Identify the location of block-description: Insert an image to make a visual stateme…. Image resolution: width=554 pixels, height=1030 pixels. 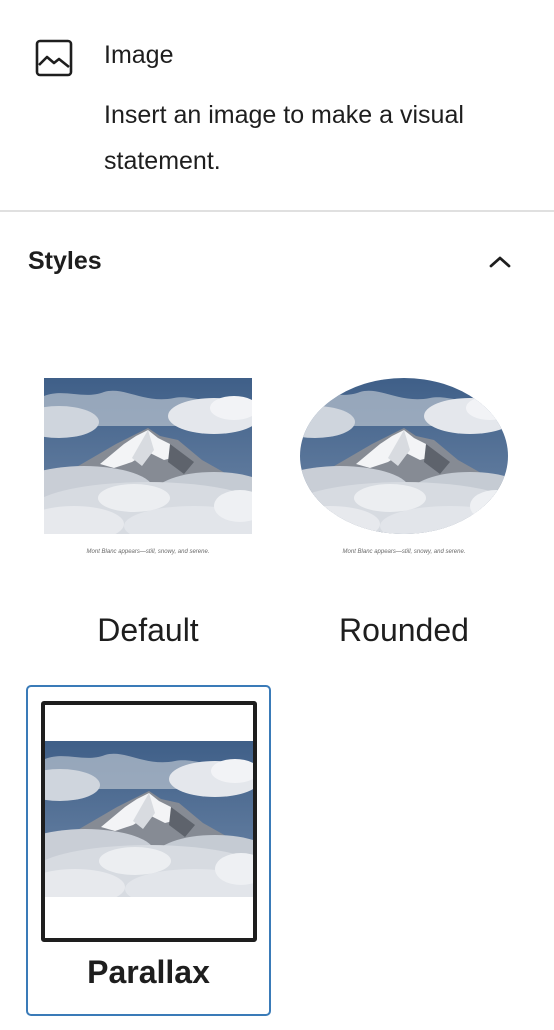
(284, 138).